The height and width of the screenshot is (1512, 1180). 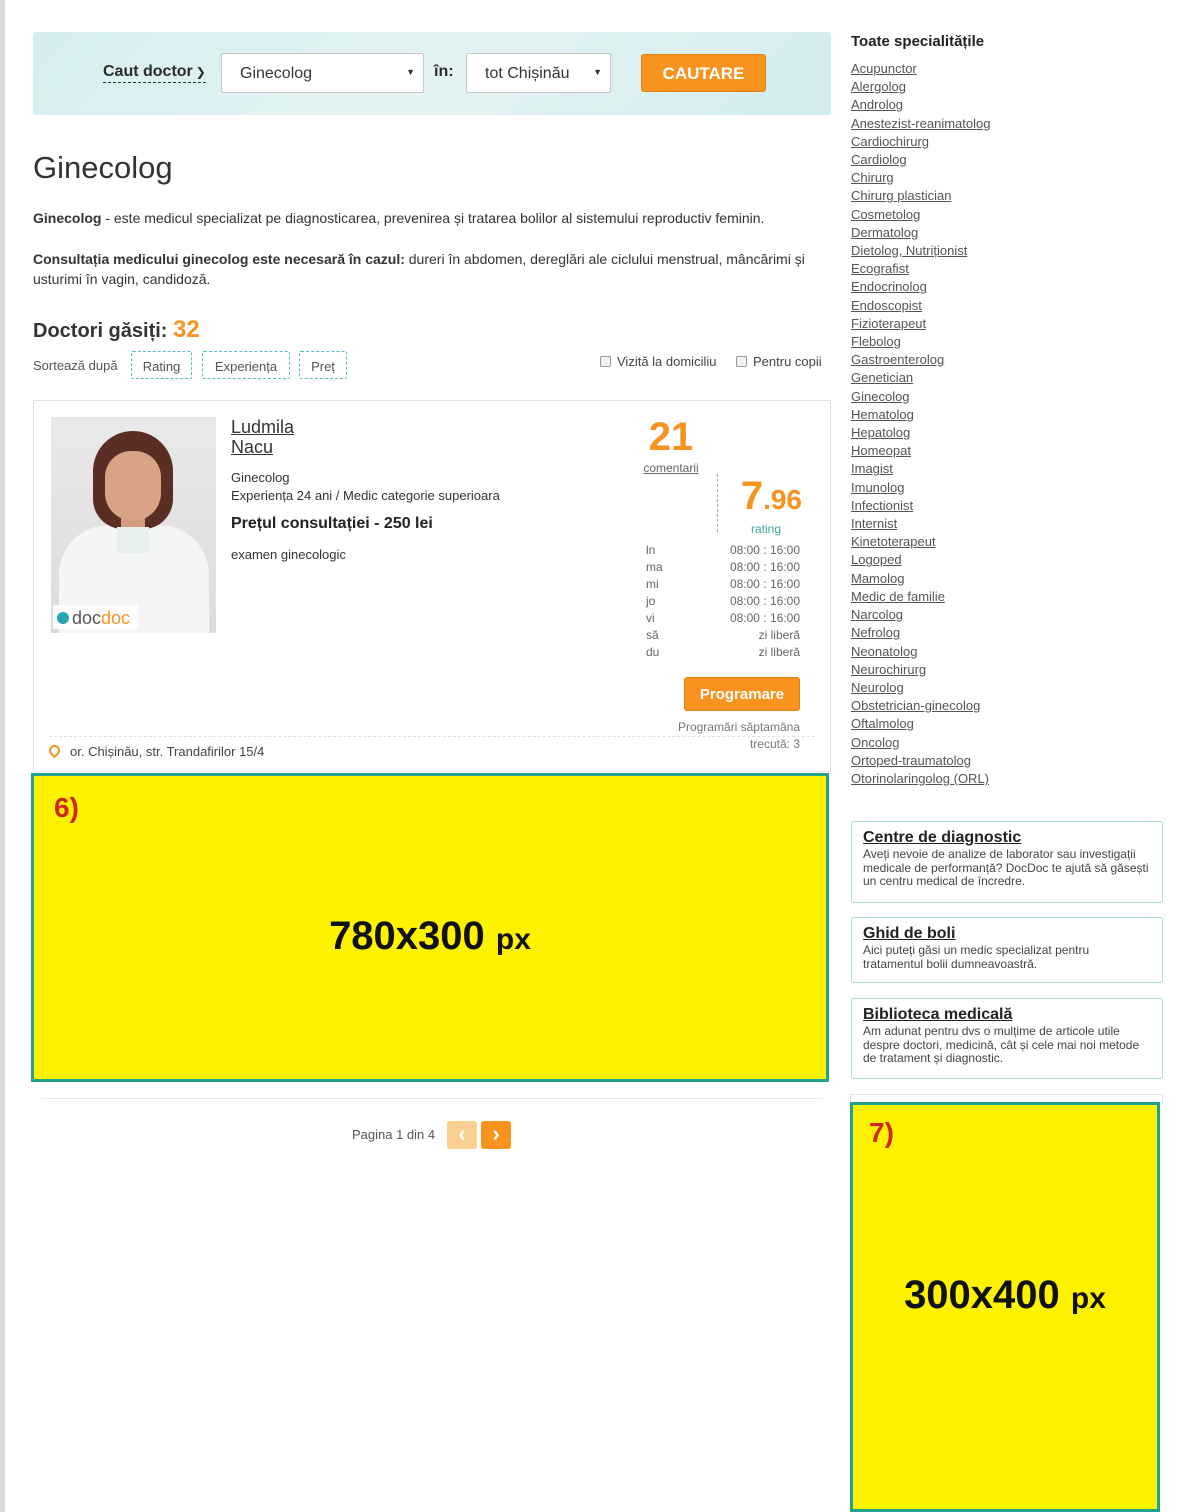 What do you see at coordinates (1001, 743) in the screenshot?
I see `specialty-link: Oncolog` at bounding box center [1001, 743].